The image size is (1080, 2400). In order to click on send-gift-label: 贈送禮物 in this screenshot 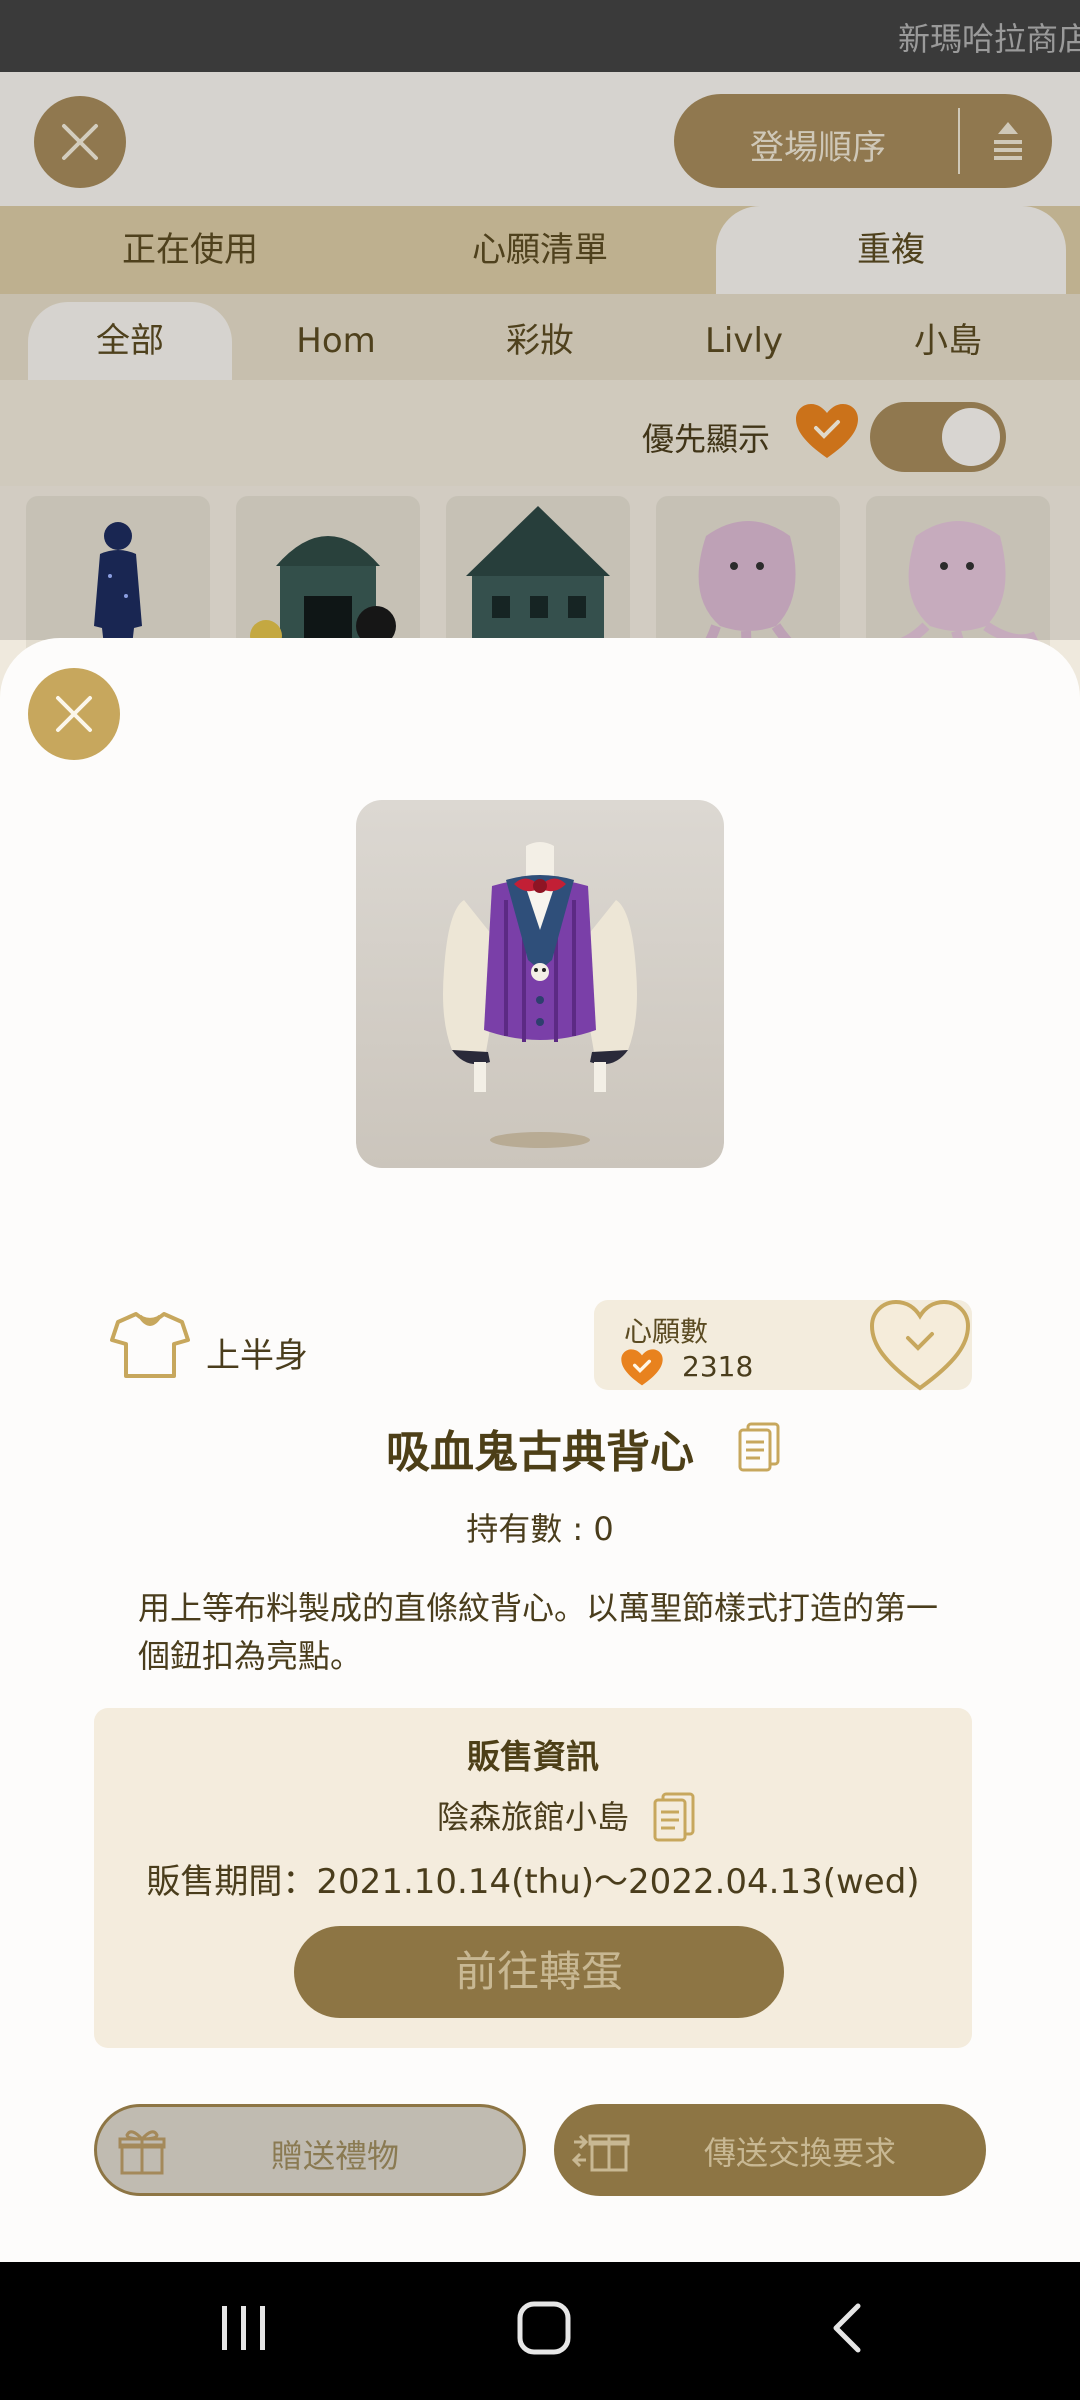, I will do `click(334, 2156)`.